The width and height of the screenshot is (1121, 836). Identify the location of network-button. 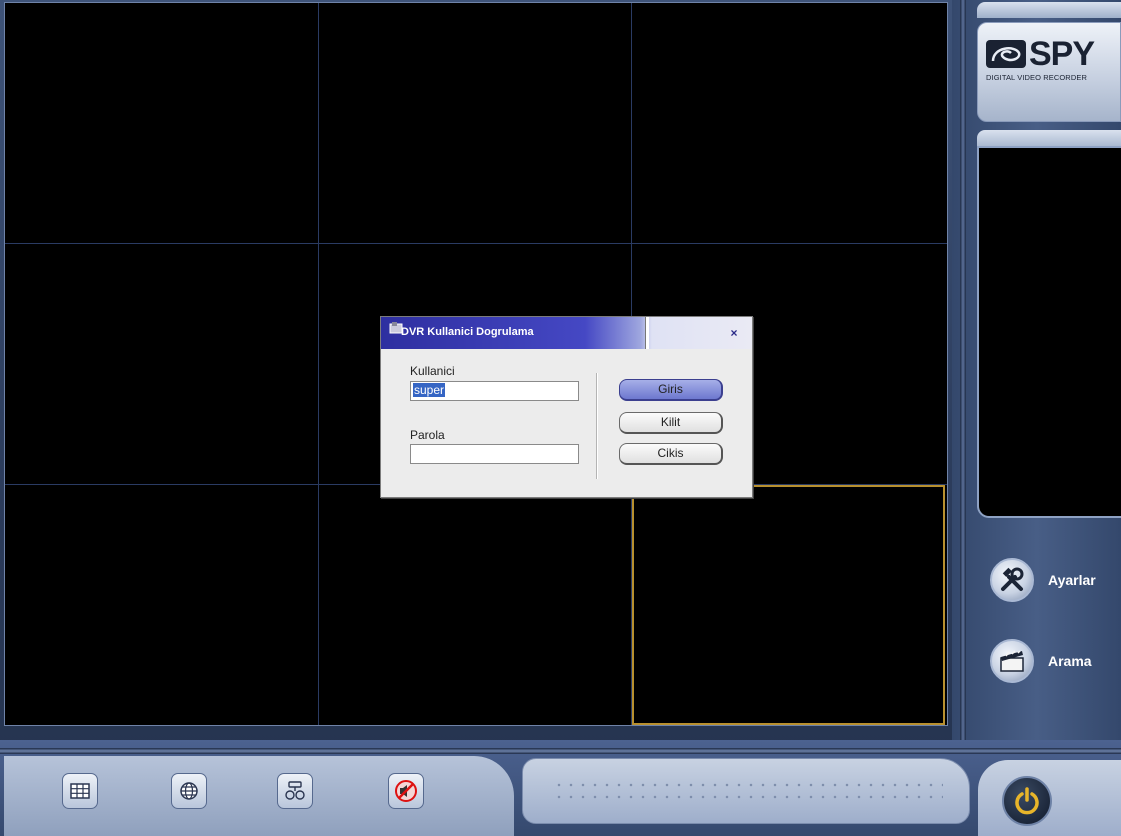
(189, 791).